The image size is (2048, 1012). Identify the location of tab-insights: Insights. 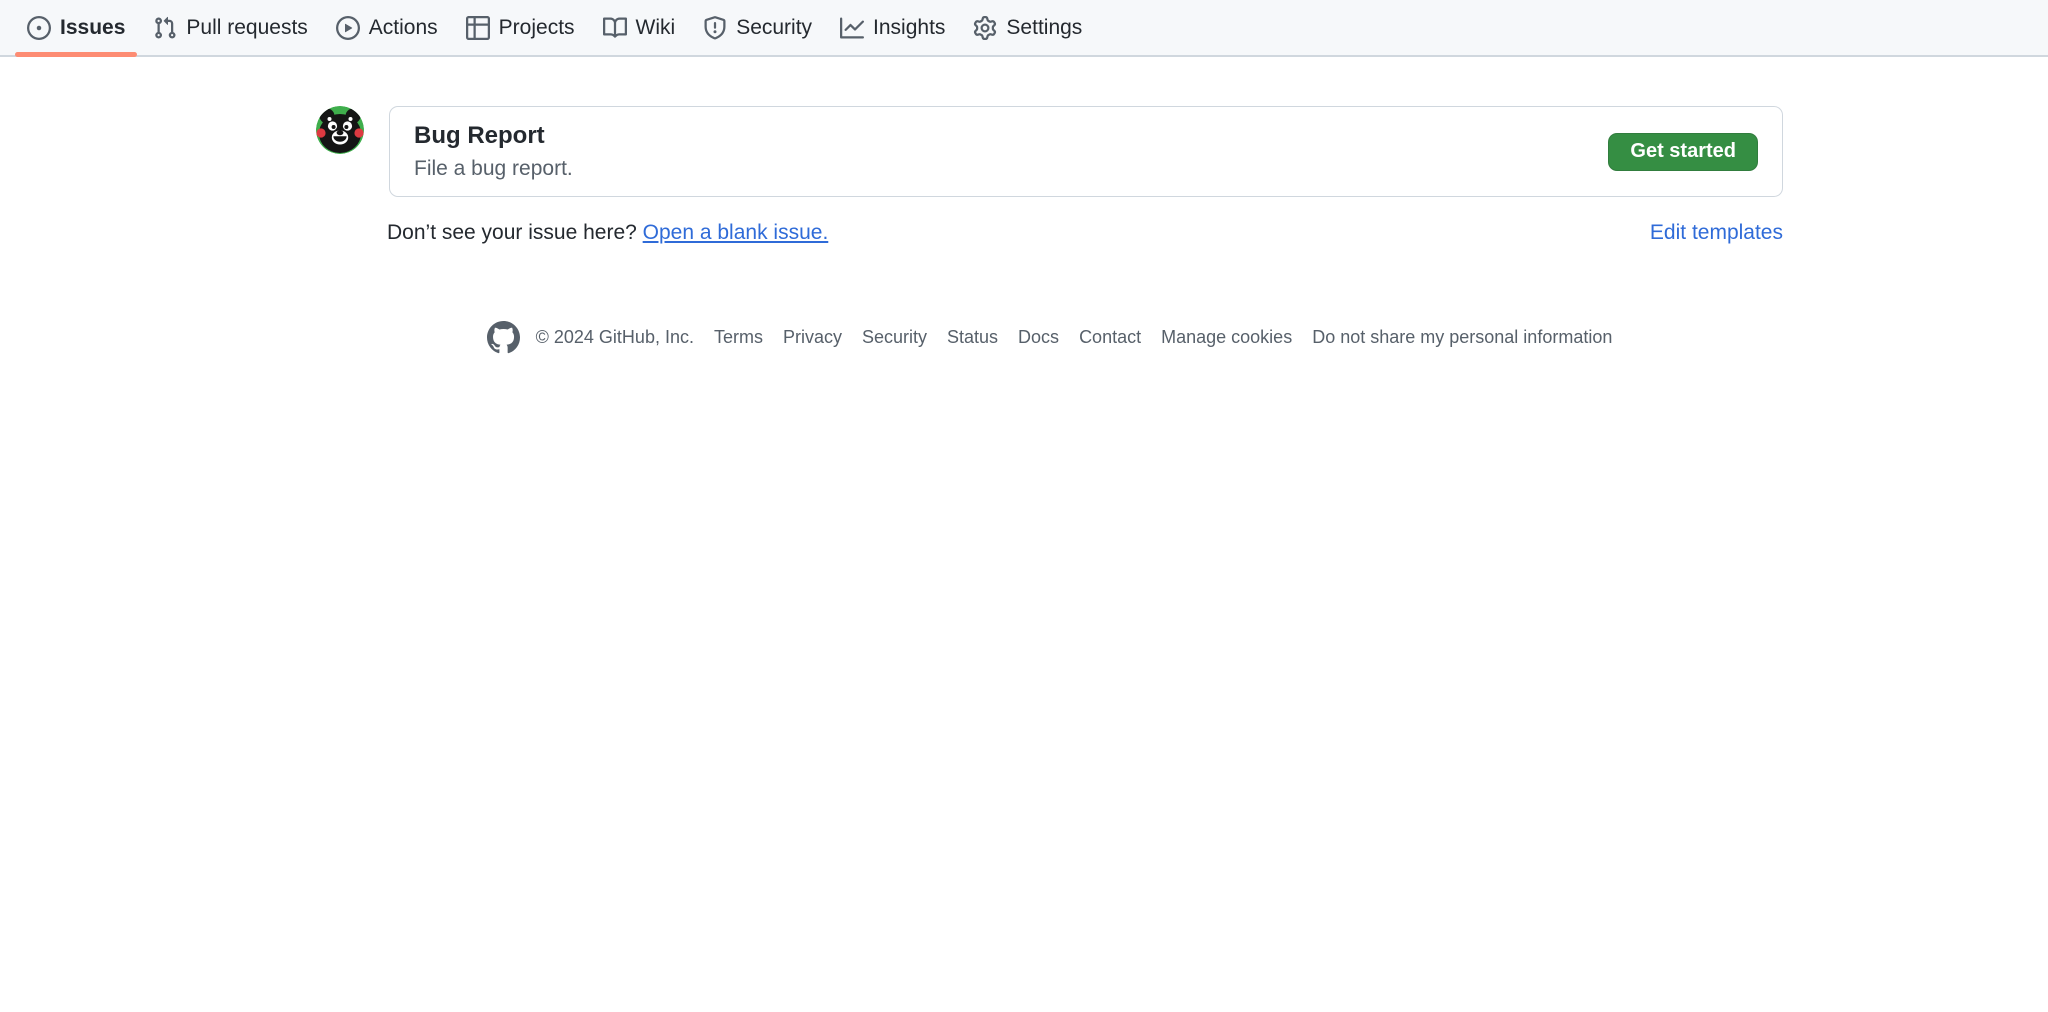
(892, 27).